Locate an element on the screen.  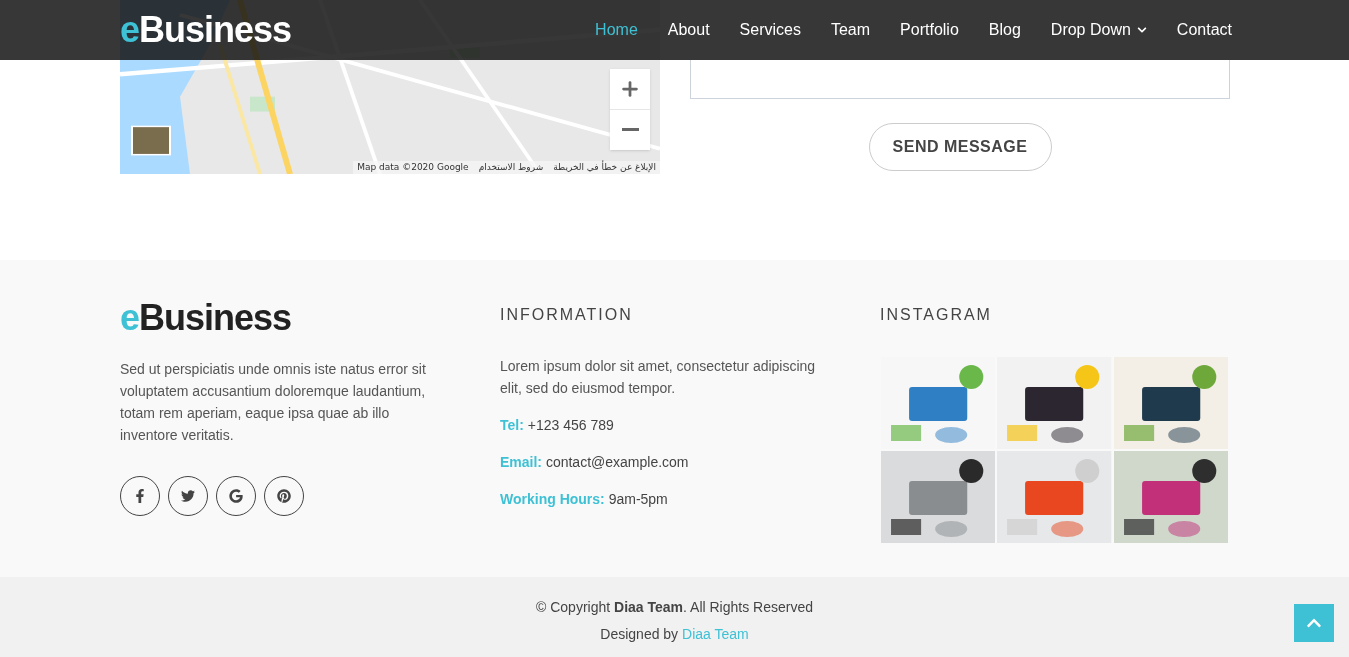
google-icon is located at coordinates (236, 496).